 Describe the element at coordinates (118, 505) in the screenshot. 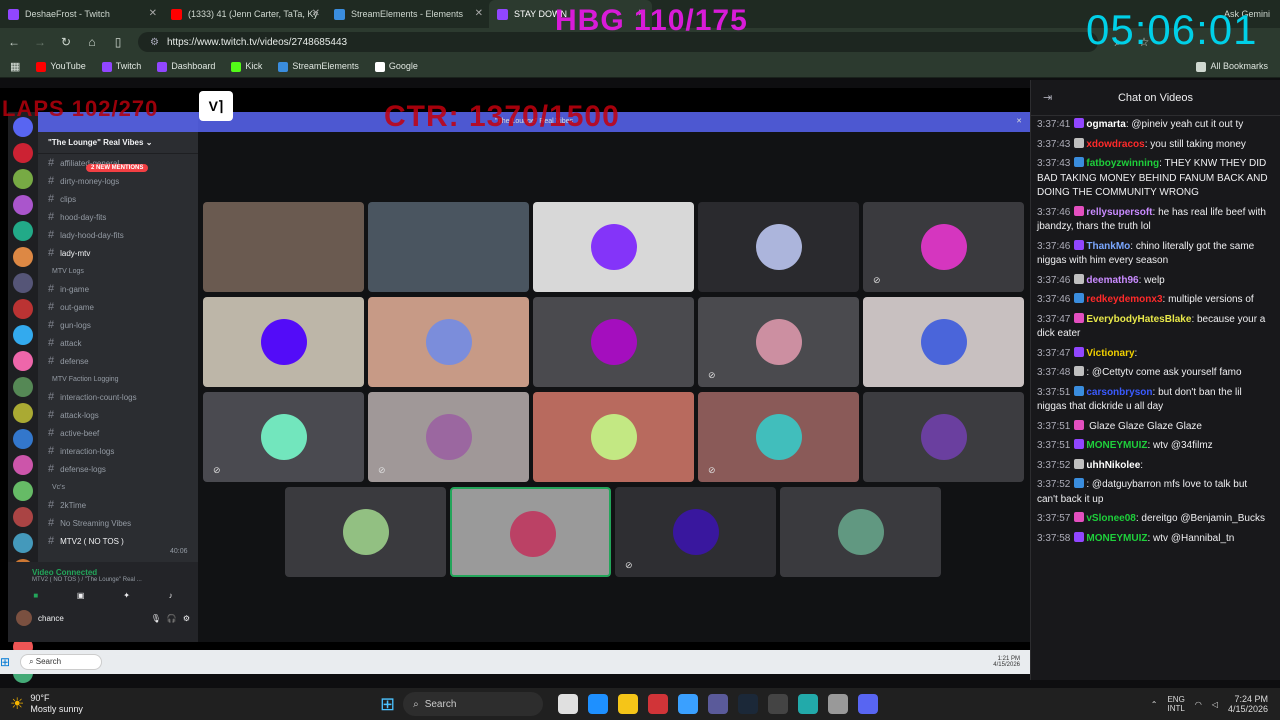

I see `channel-item: #2kTime` at that location.